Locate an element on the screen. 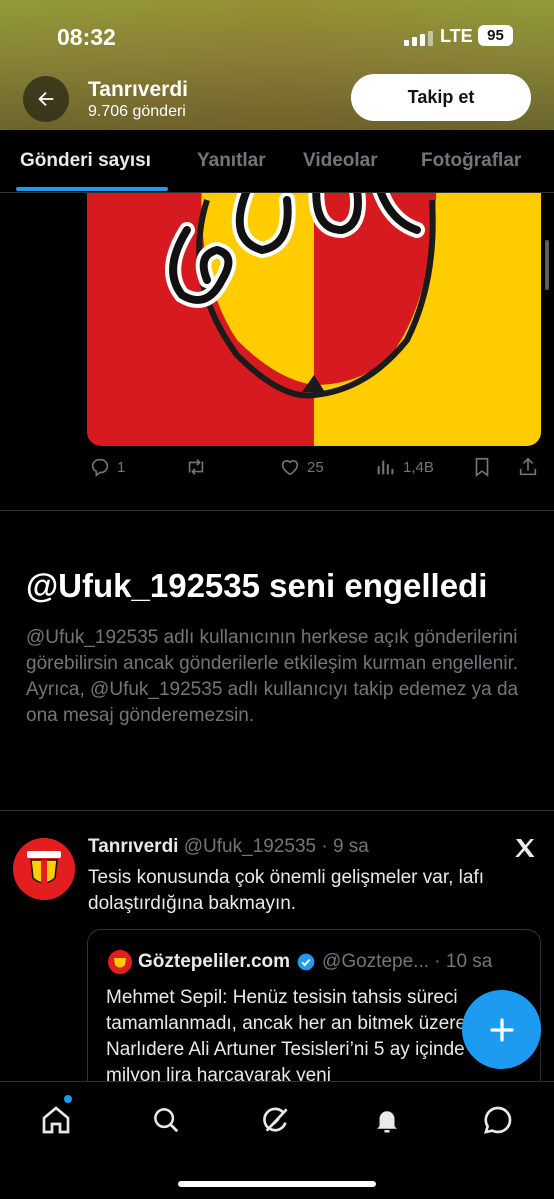 The height and width of the screenshot is (1199, 554). scrollbar is located at coordinates (547, 265).